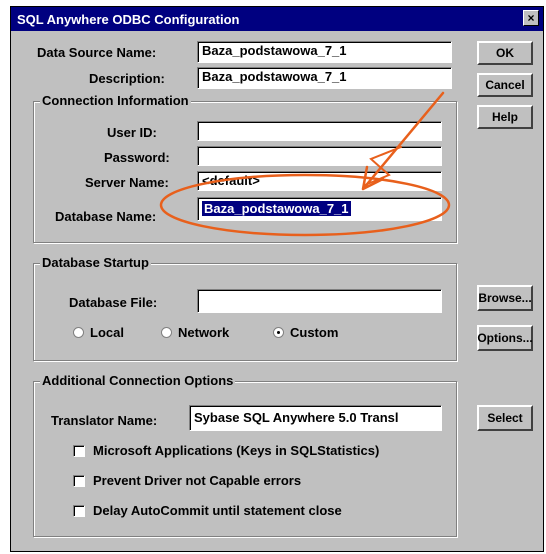 This screenshot has height=554, width=546. What do you see at coordinates (305, 205) in the screenshot?
I see `annotation-ellipse` at bounding box center [305, 205].